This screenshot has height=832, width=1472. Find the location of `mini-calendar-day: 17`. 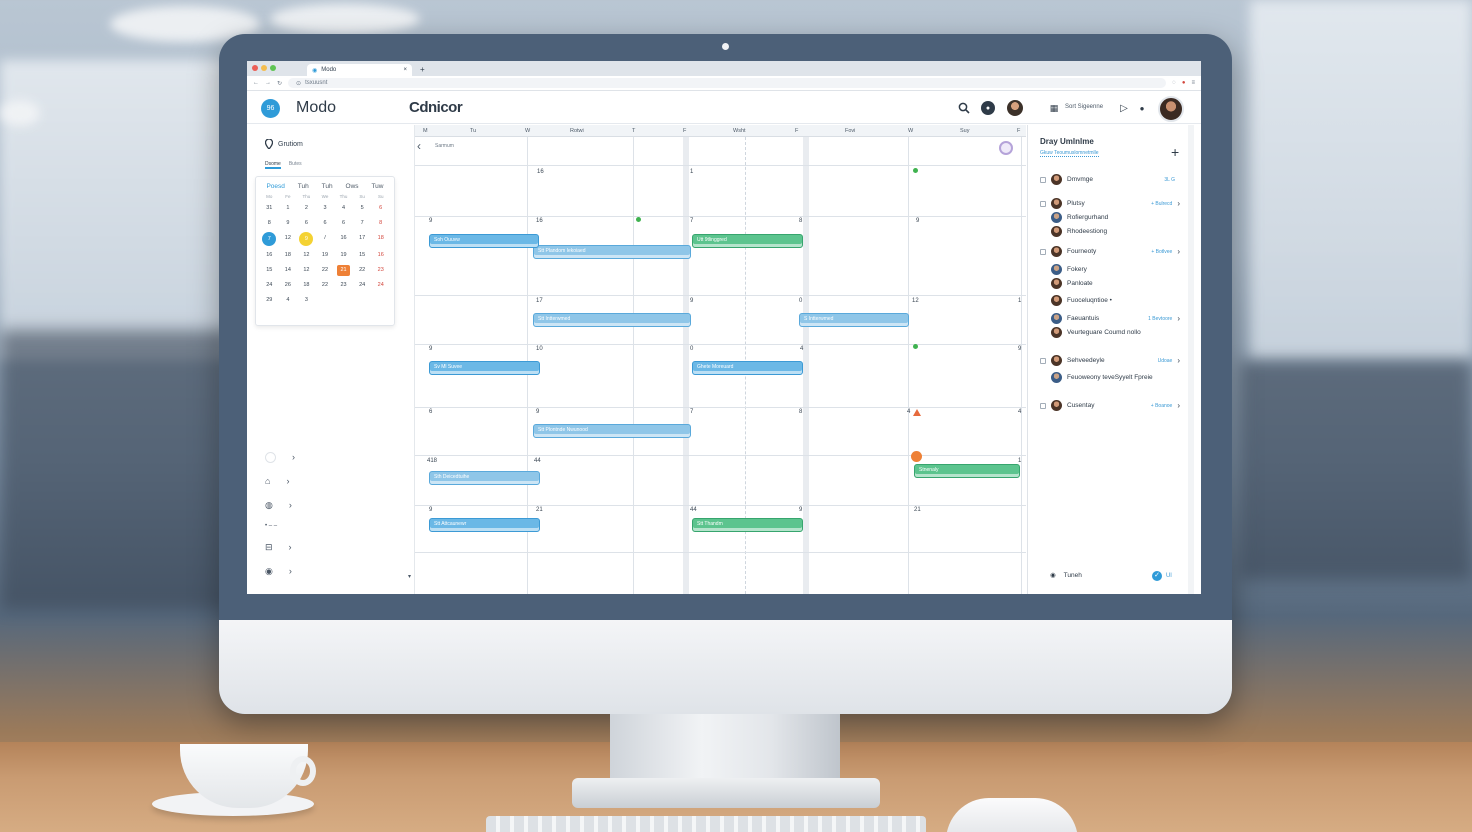

mini-calendar-day: 17 is located at coordinates (362, 238).